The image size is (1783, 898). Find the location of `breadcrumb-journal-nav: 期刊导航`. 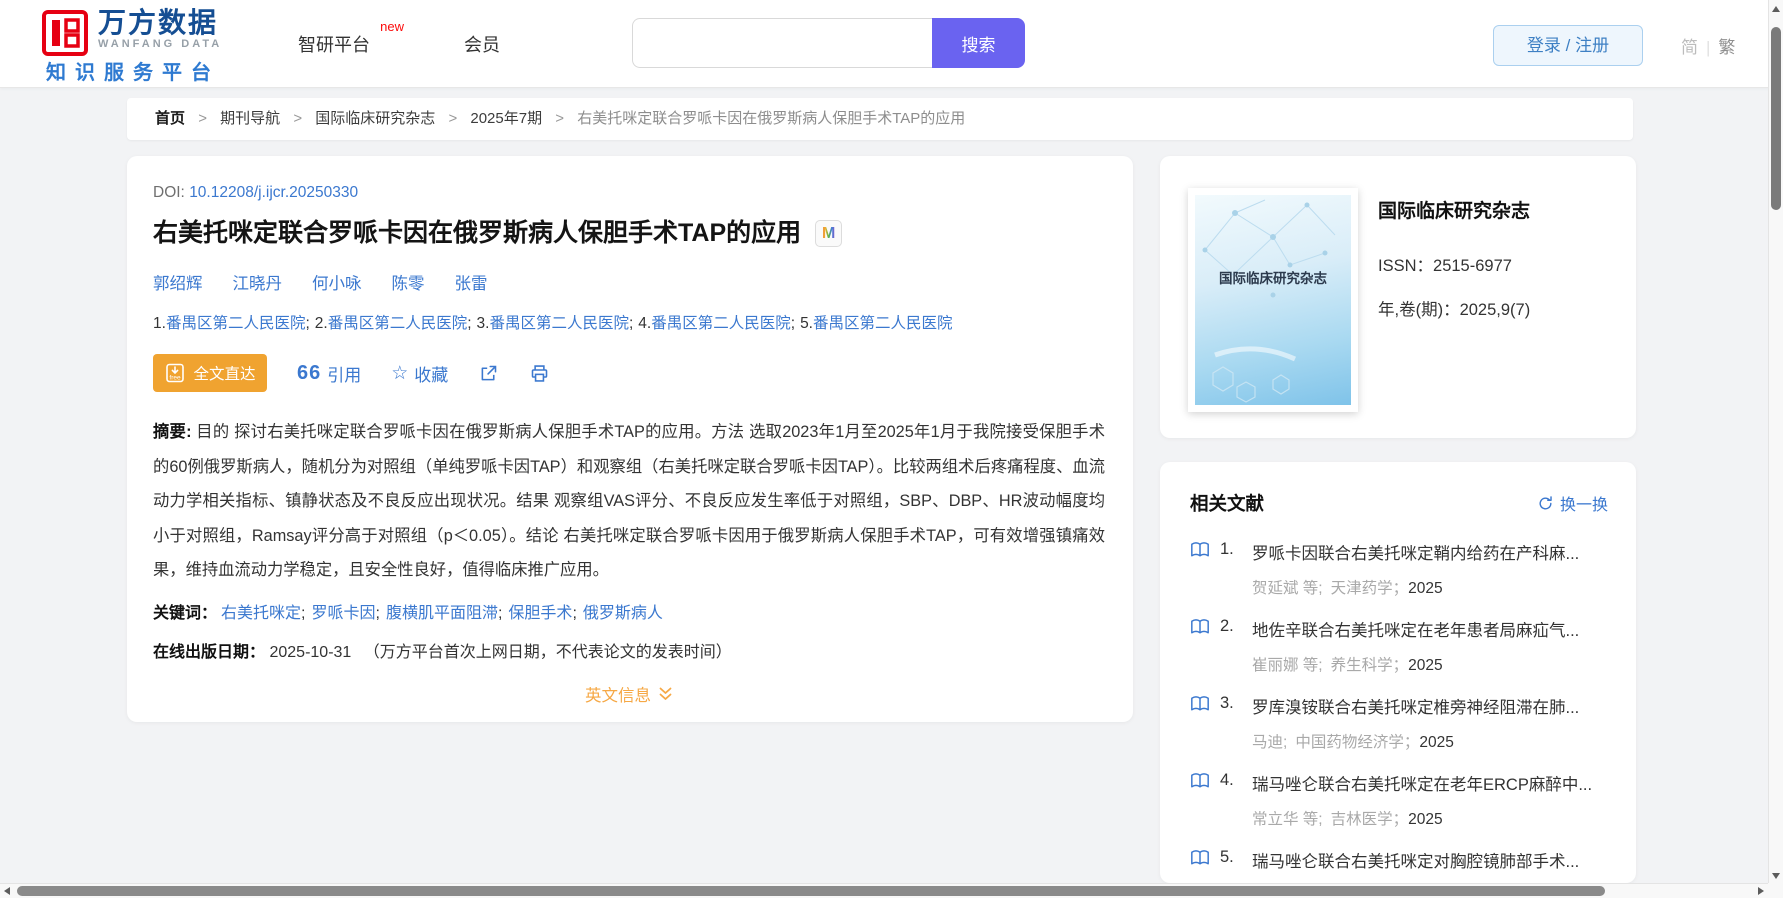

breadcrumb-journal-nav: 期刊导航 is located at coordinates (250, 118).